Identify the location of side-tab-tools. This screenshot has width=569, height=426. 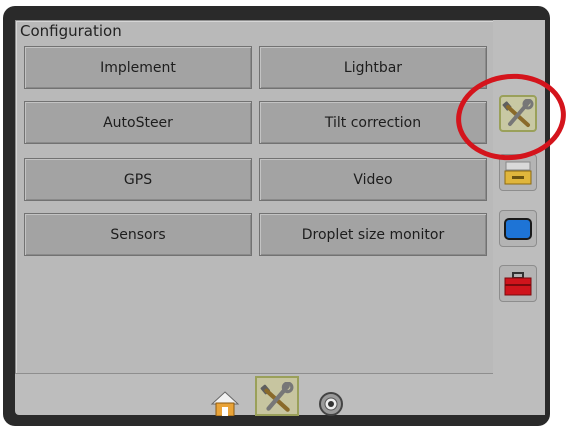
(518, 283).